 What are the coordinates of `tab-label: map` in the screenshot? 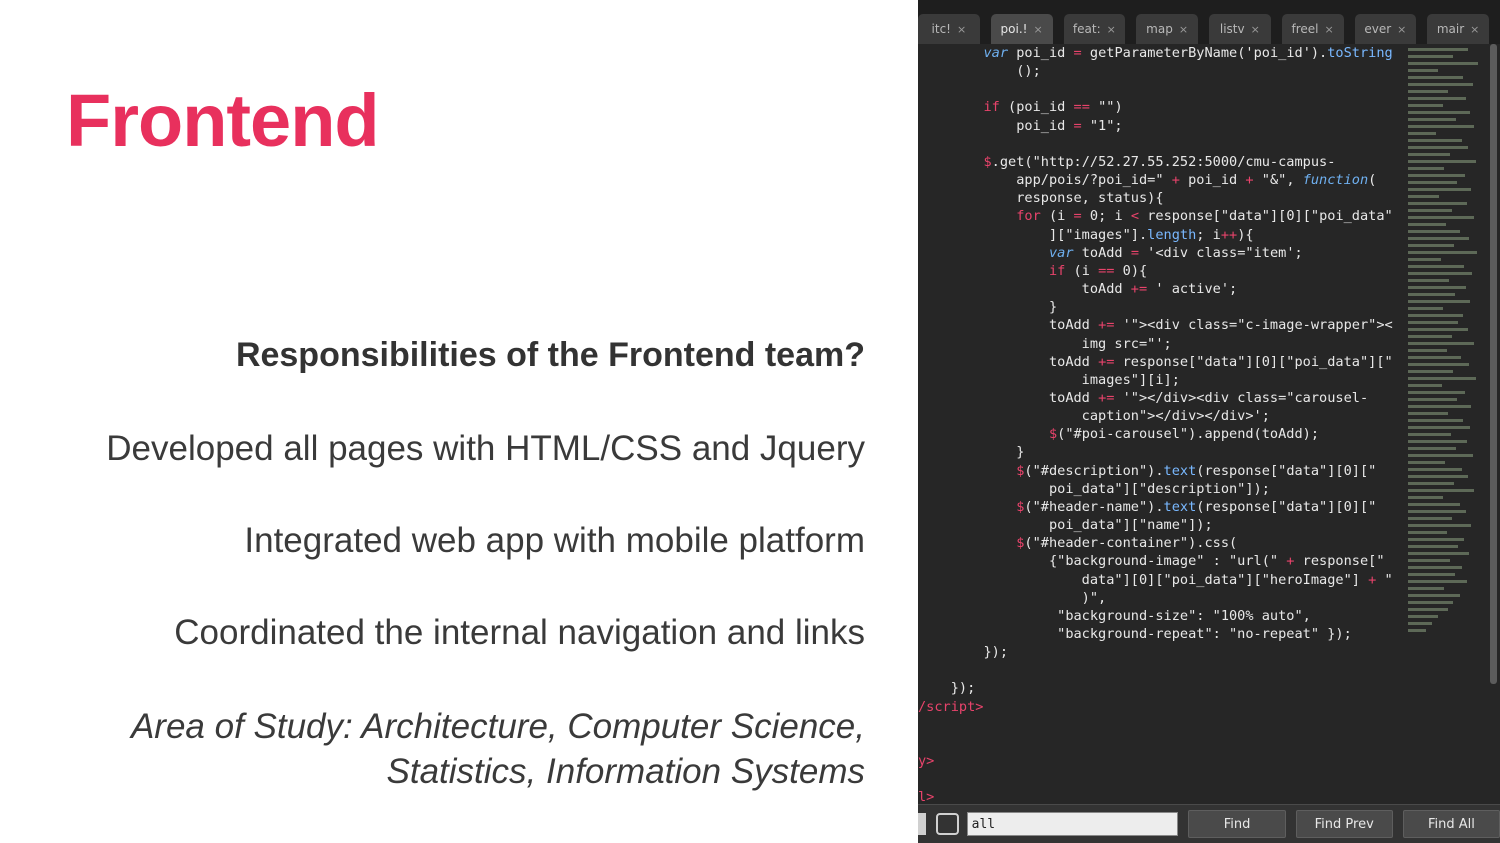 It's located at (1159, 29).